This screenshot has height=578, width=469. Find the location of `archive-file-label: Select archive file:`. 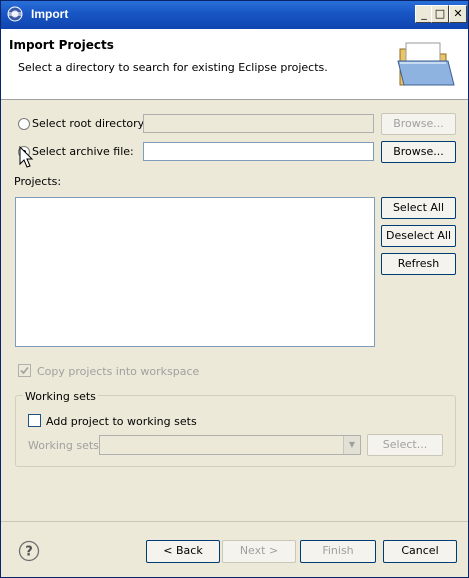

archive-file-label: Select archive file: is located at coordinates (83, 151).